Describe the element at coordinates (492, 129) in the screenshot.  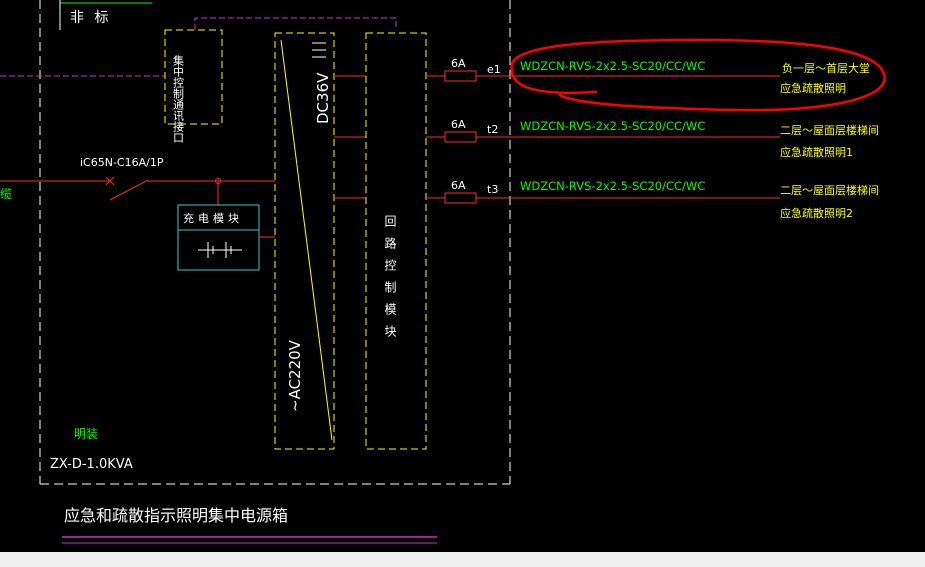
I see `circuit-id: t2` at that location.